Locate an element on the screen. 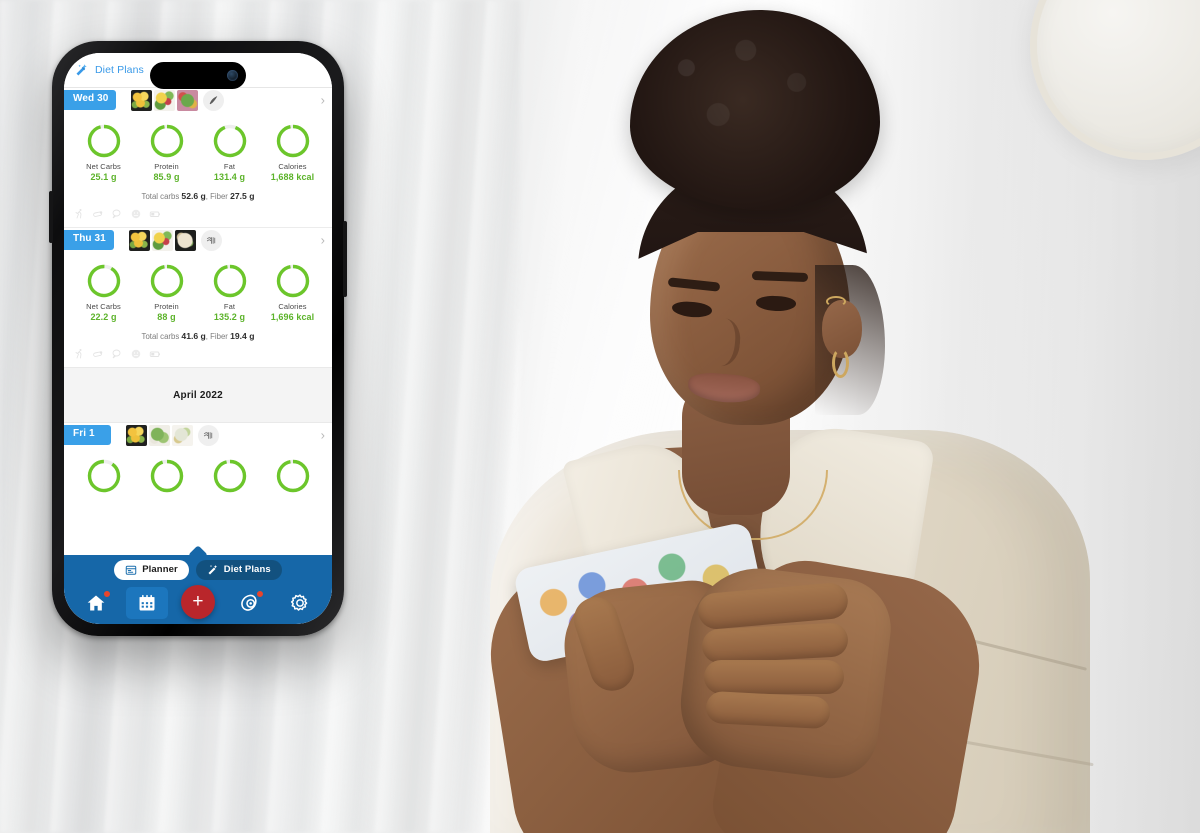 This screenshot has width=1200, height=833. day-header: Wed 30 › is located at coordinates (198, 100).